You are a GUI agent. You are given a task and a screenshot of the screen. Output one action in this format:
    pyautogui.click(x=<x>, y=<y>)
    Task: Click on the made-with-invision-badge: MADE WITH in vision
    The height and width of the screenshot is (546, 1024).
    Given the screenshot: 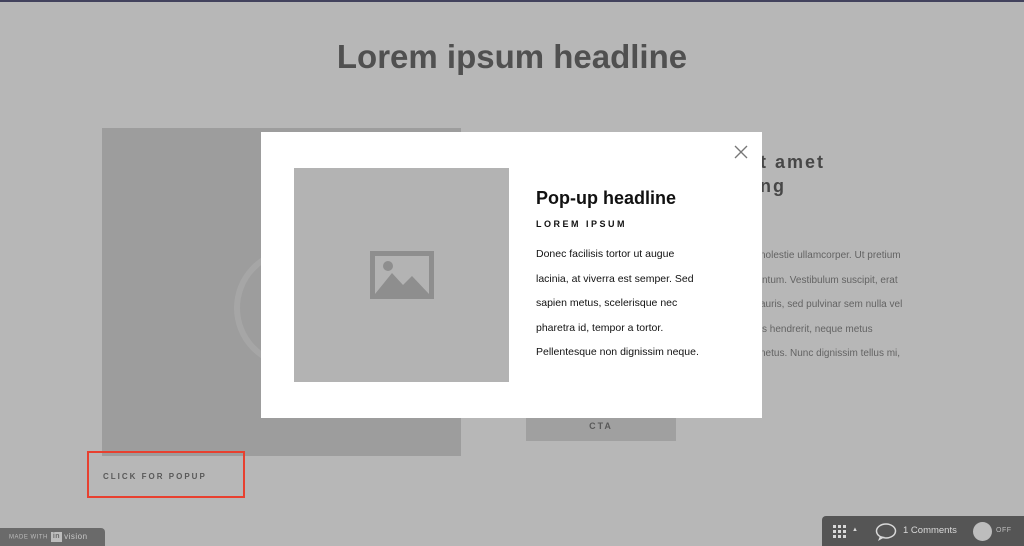 What is the action you would take?
    pyautogui.click(x=52, y=537)
    